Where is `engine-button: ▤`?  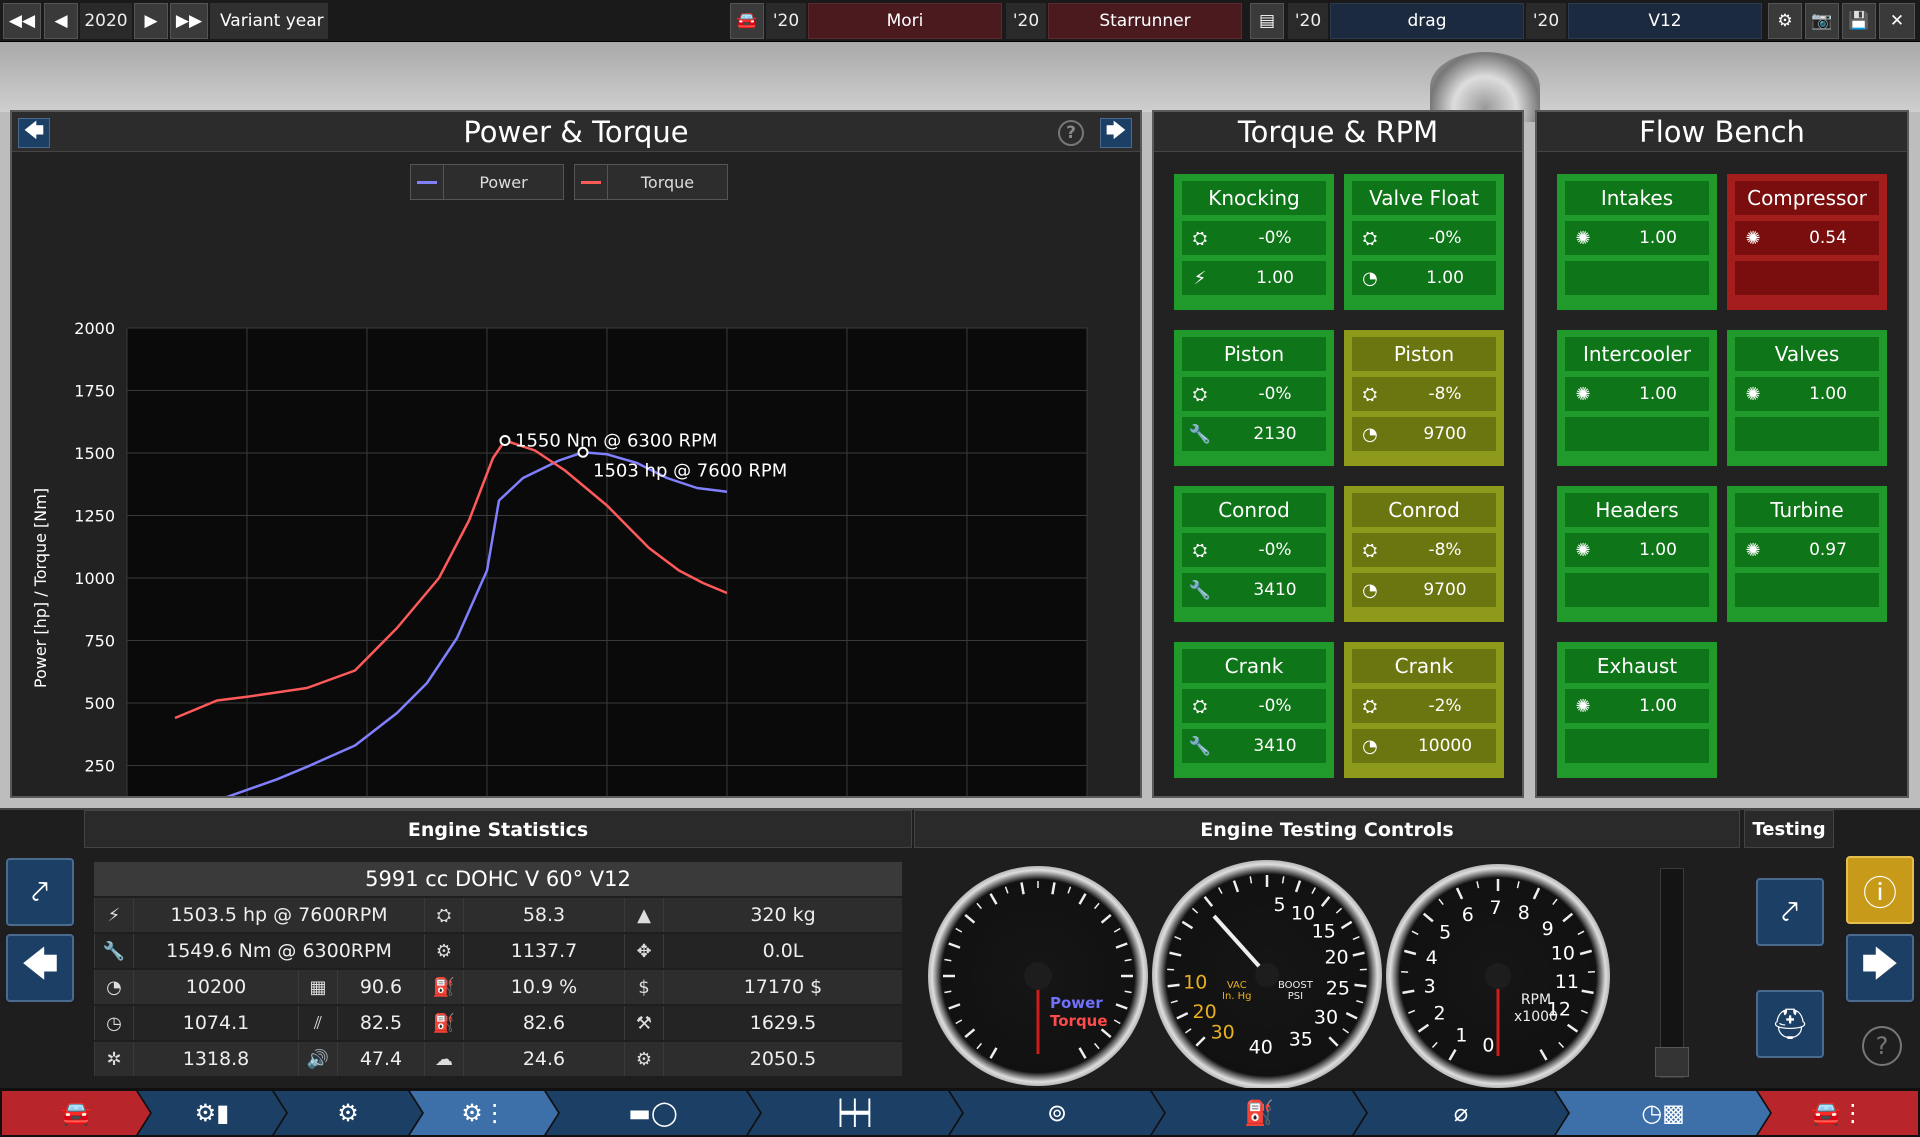
engine-button: ▤ is located at coordinates (1267, 21).